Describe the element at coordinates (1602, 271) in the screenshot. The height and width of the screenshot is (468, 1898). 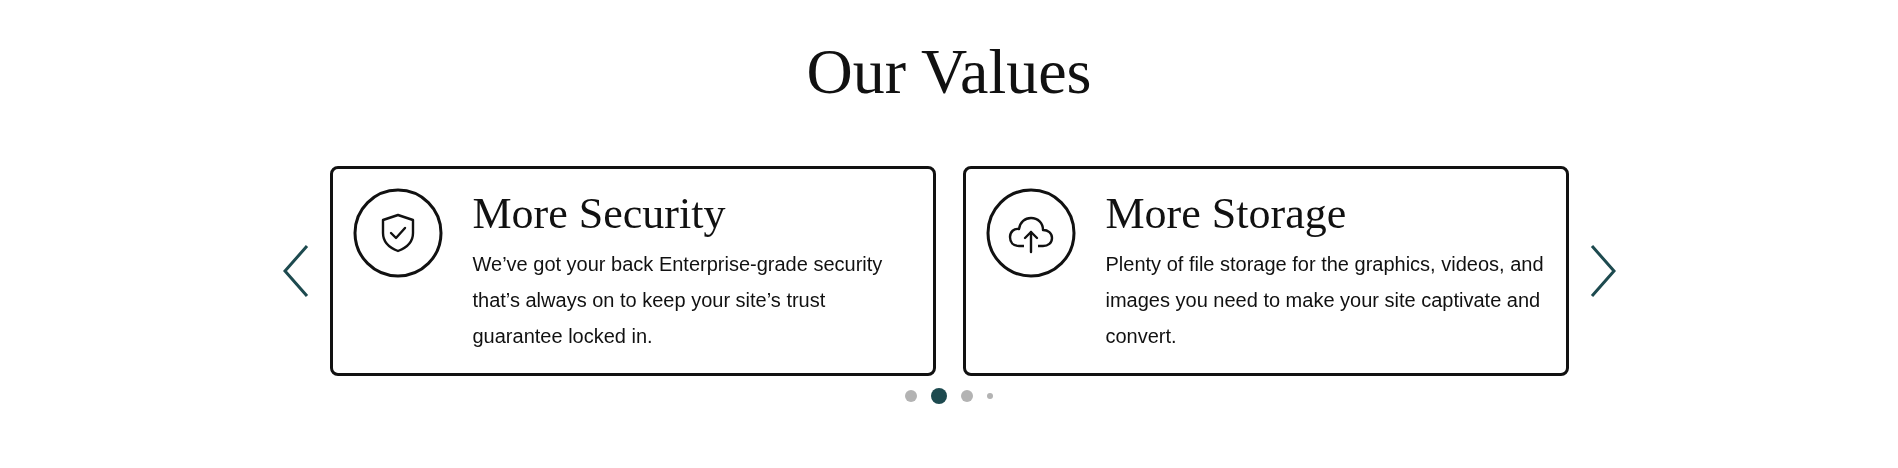
I see `next-arrow-button` at that location.